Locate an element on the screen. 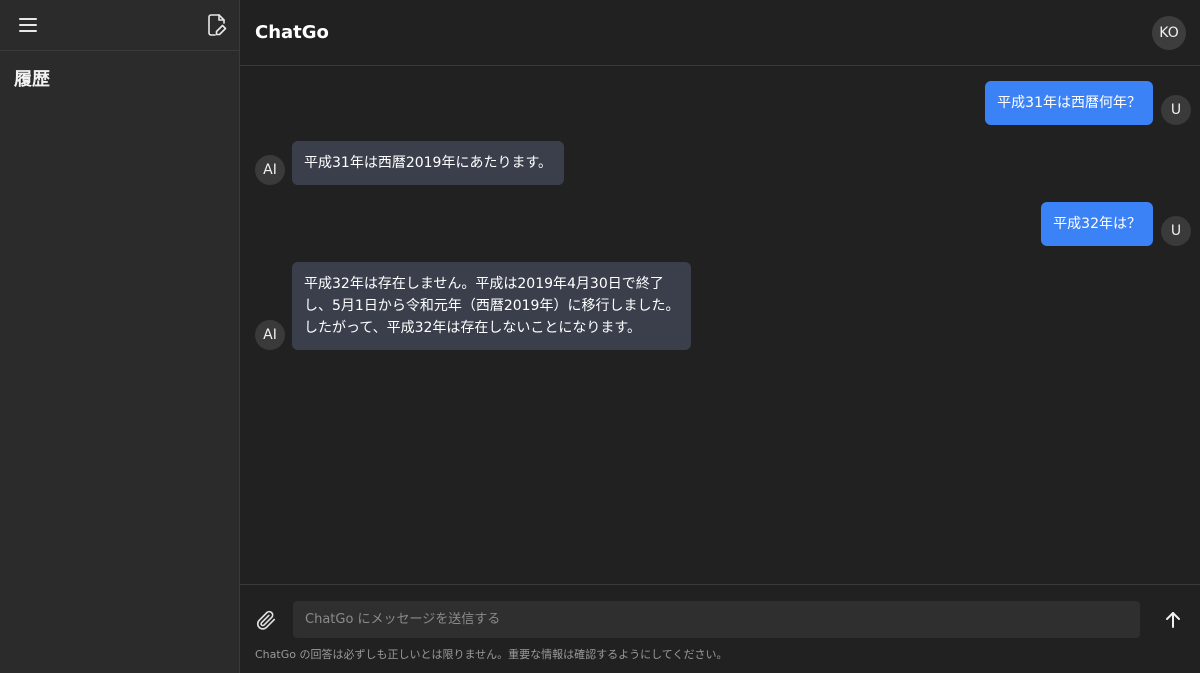 Image resolution: width=1200 pixels, height=673 pixels. hamburger-menu-icon is located at coordinates (28, 25).